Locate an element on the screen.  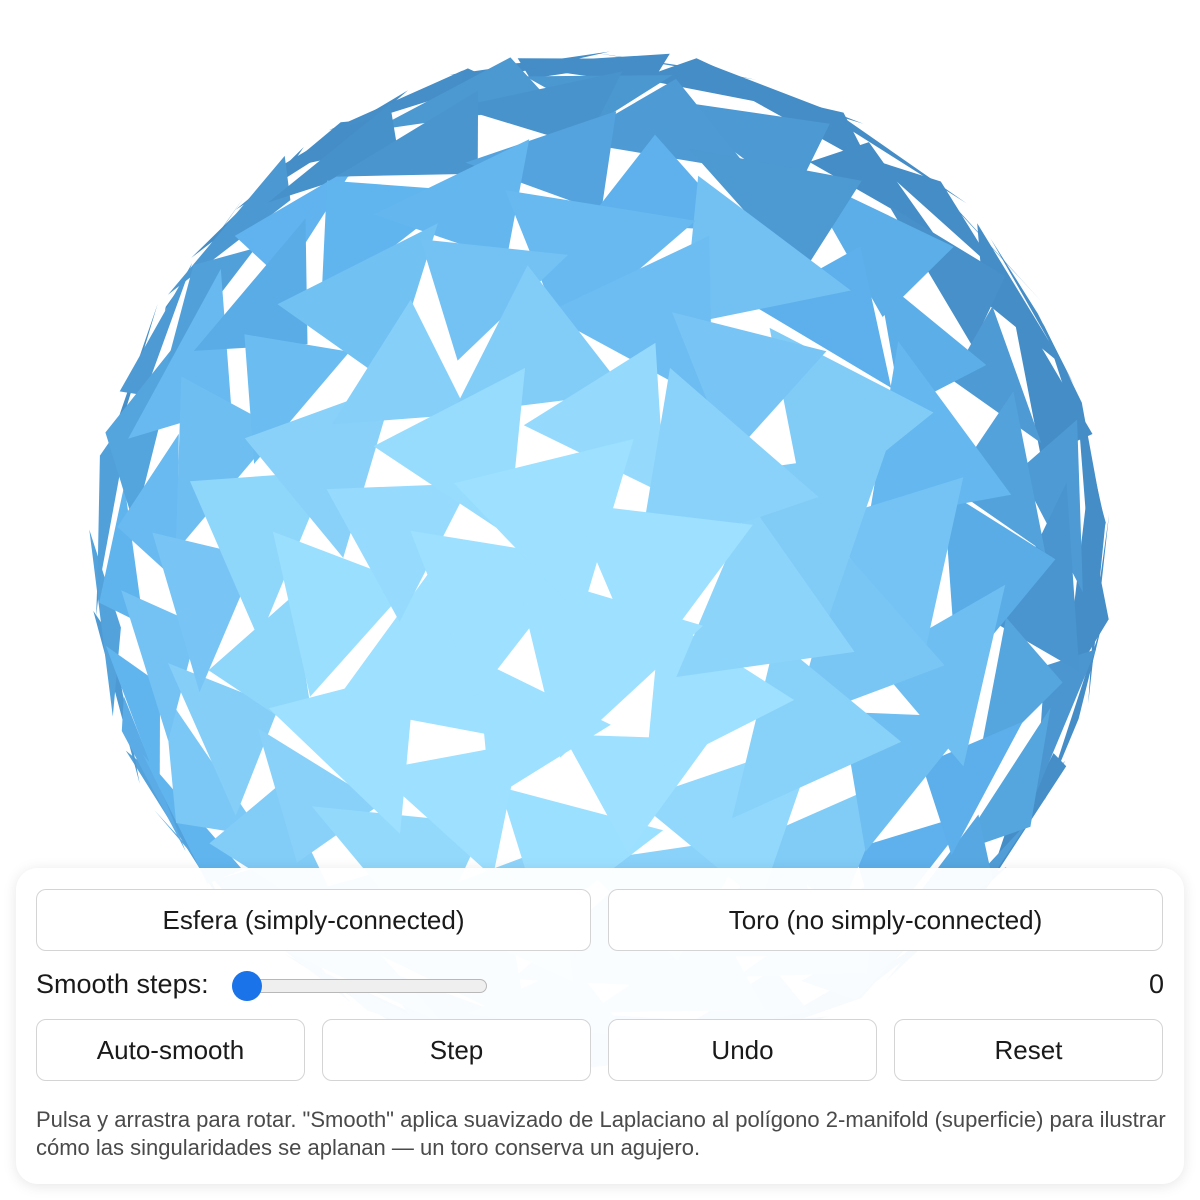
mesh-face is located at coordinates (1051, 375).